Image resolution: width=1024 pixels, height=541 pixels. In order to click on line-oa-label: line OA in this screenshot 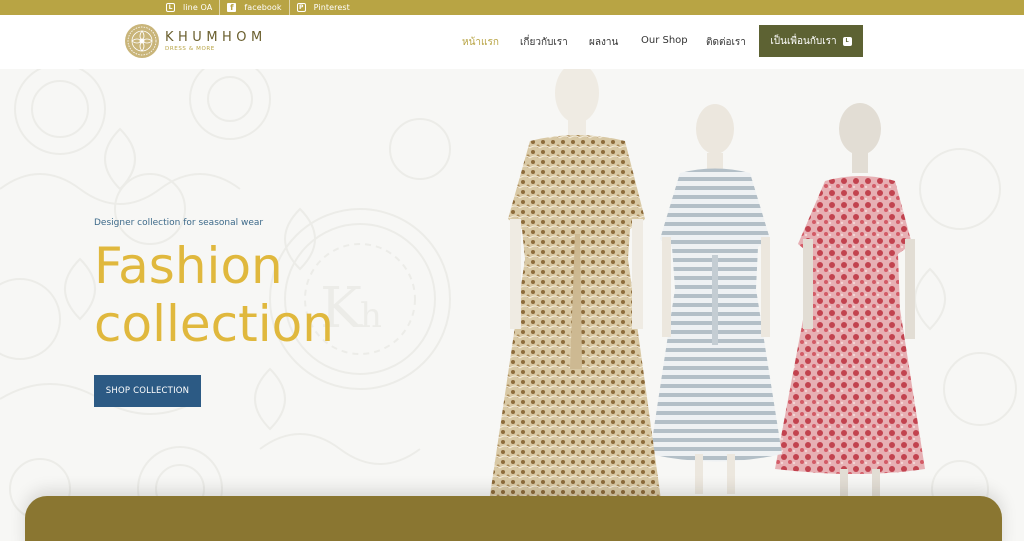, I will do `click(198, 7)`.